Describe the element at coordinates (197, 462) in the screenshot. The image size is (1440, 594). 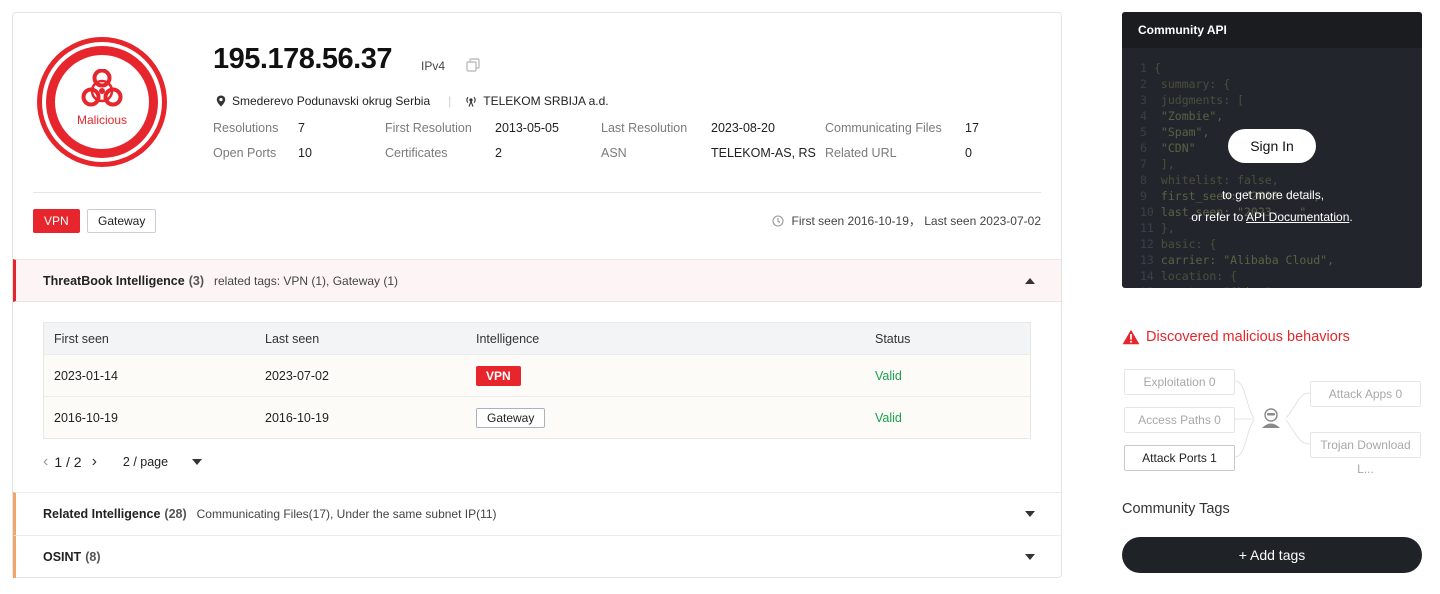
I see `chevron-down-icon` at that location.